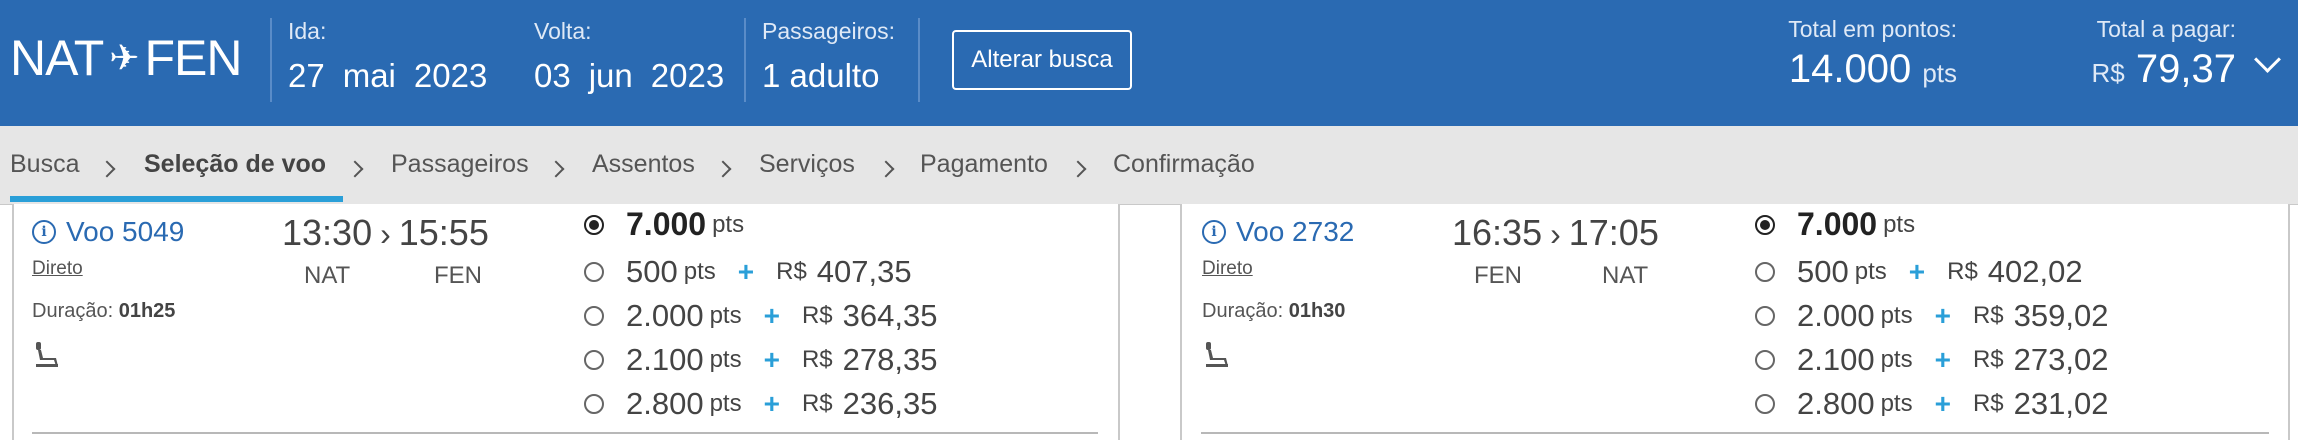 The image size is (2298, 440). I want to click on departure-airport: NAT, so click(327, 275).